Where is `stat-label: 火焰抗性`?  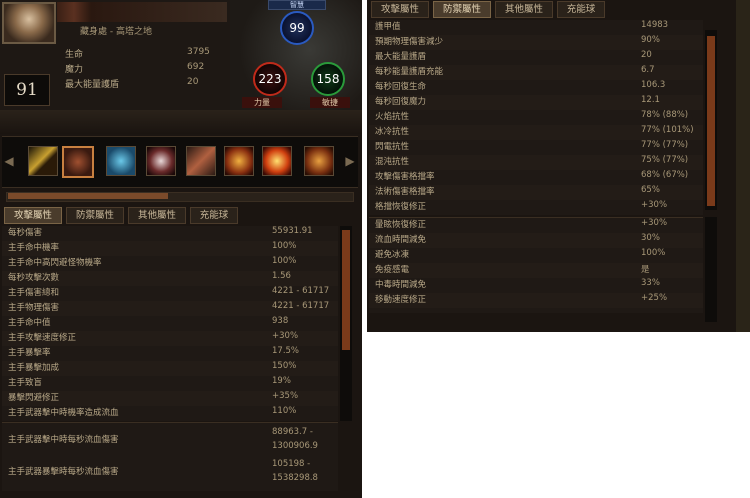
stat-label: 火焰抗性 is located at coordinates (392, 117).